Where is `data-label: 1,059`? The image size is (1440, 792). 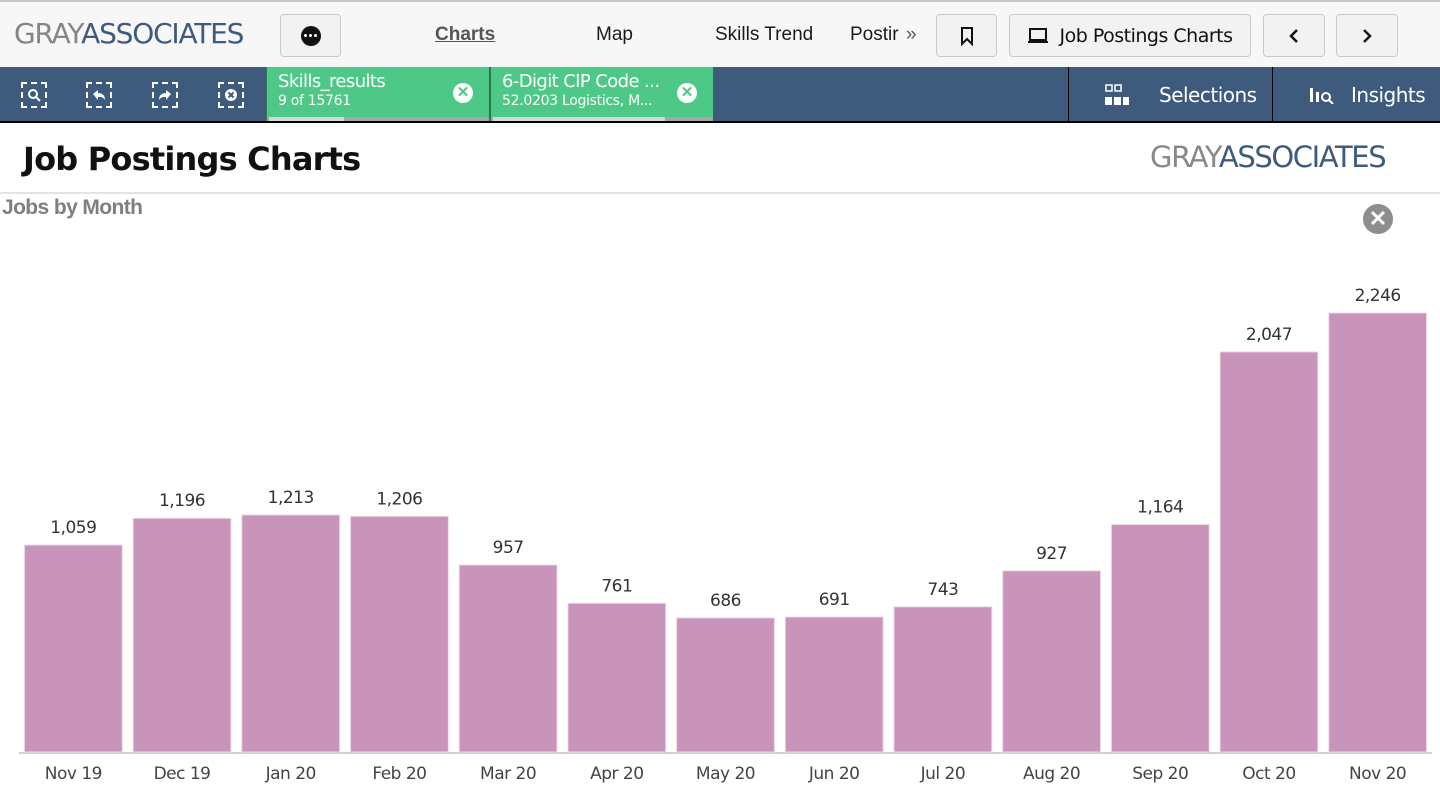
data-label: 1,059 is located at coordinates (73, 528).